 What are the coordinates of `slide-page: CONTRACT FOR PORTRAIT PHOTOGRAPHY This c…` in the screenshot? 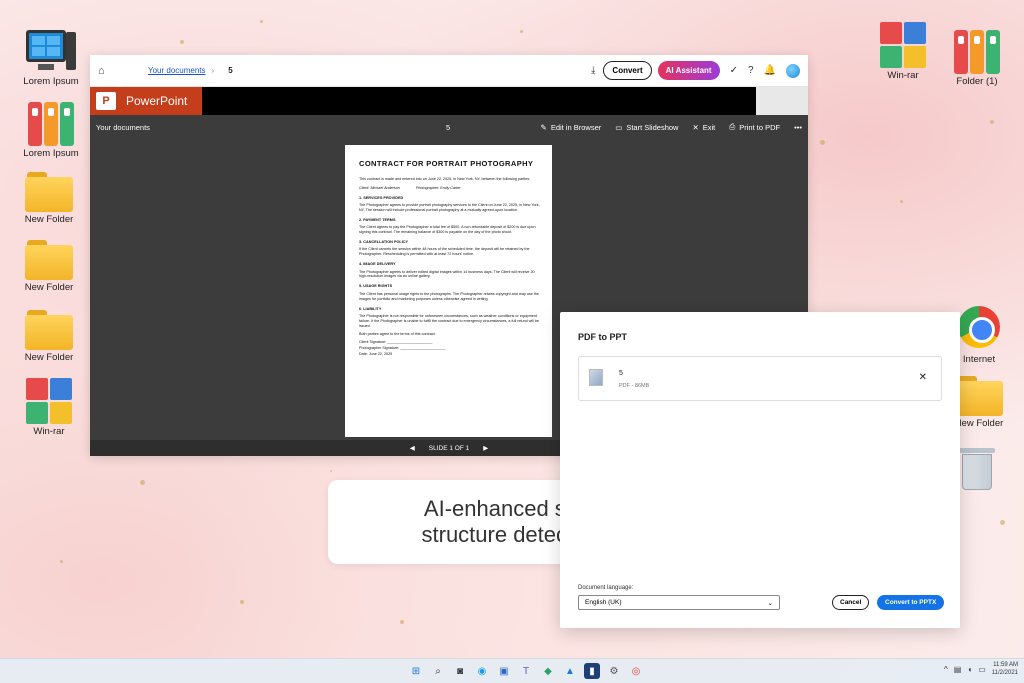 It's located at (448, 291).